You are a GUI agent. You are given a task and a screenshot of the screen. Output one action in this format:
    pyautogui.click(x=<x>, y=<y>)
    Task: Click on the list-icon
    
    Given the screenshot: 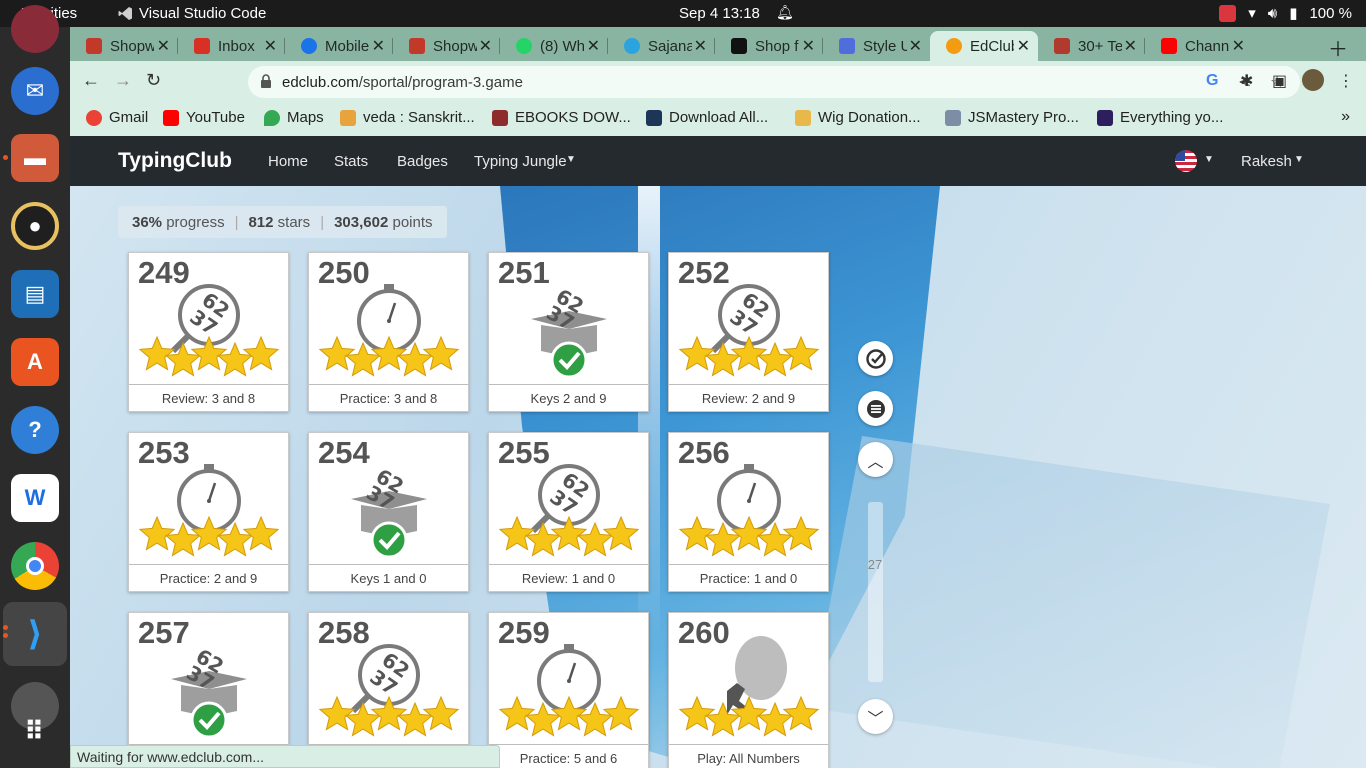 What is the action you would take?
    pyautogui.click(x=875, y=408)
    